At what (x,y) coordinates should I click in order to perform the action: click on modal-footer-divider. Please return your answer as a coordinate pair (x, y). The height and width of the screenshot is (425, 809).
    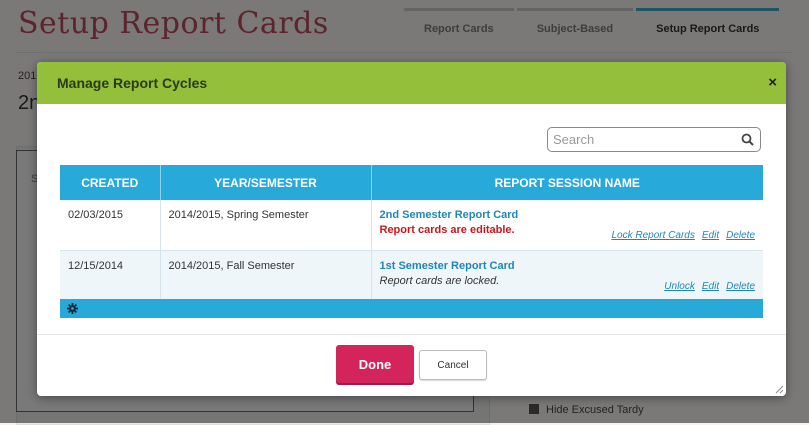
    Looking at the image, I should click on (411, 334).